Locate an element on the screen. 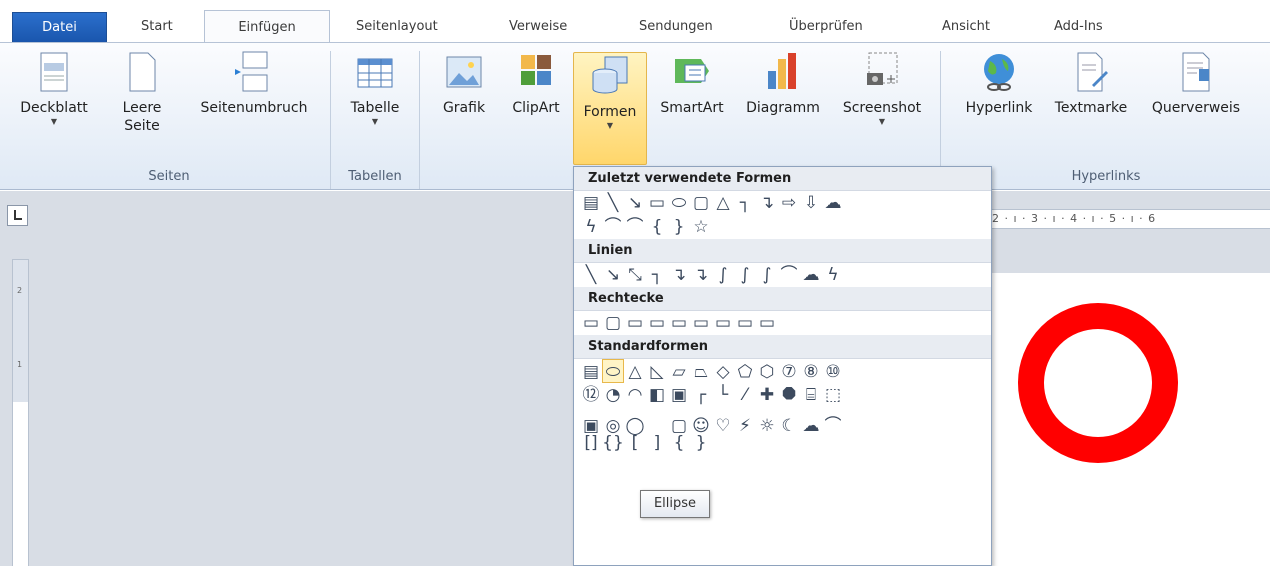 The width and height of the screenshot is (1270, 566). curved-connector-icon: ∫ is located at coordinates (723, 275).